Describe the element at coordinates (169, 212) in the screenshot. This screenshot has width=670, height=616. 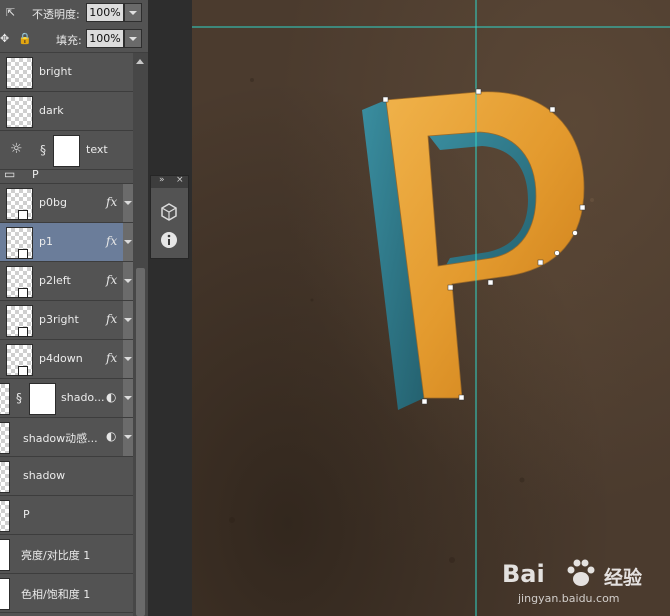
I see `3d-cube-icon` at that location.